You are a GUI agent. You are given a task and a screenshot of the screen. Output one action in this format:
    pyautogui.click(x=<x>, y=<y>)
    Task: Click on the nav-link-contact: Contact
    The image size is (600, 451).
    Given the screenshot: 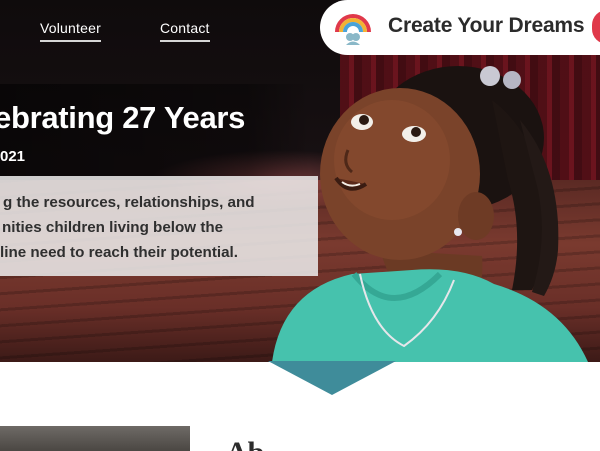 What is the action you would take?
    pyautogui.click(x=185, y=31)
    